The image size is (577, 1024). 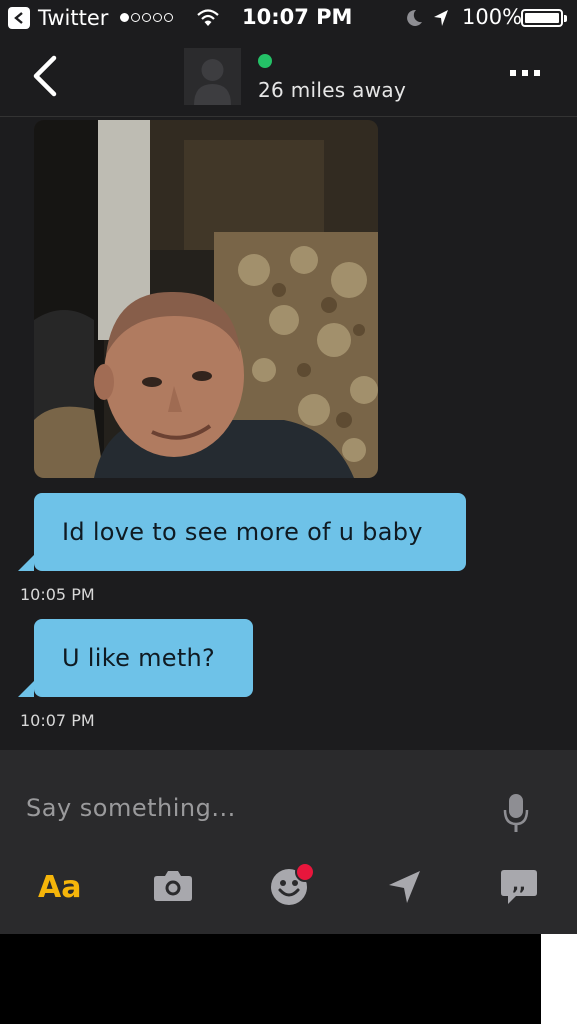 I want to click on profile-avatar, so click(x=212, y=76).